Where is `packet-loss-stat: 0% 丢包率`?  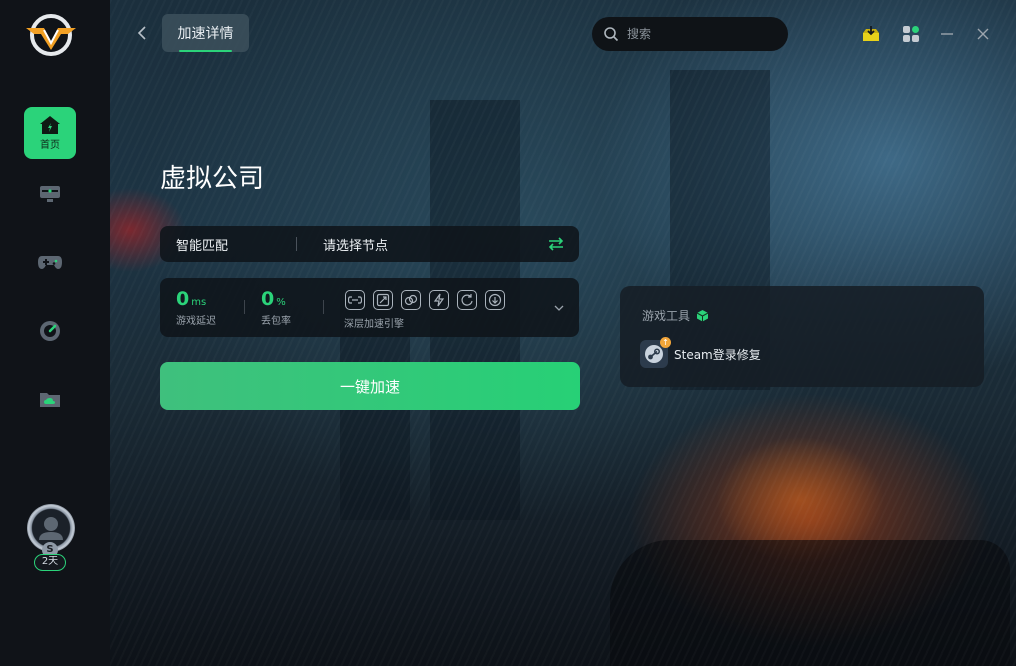 packet-loss-stat: 0% 丢包率 is located at coordinates (276, 307).